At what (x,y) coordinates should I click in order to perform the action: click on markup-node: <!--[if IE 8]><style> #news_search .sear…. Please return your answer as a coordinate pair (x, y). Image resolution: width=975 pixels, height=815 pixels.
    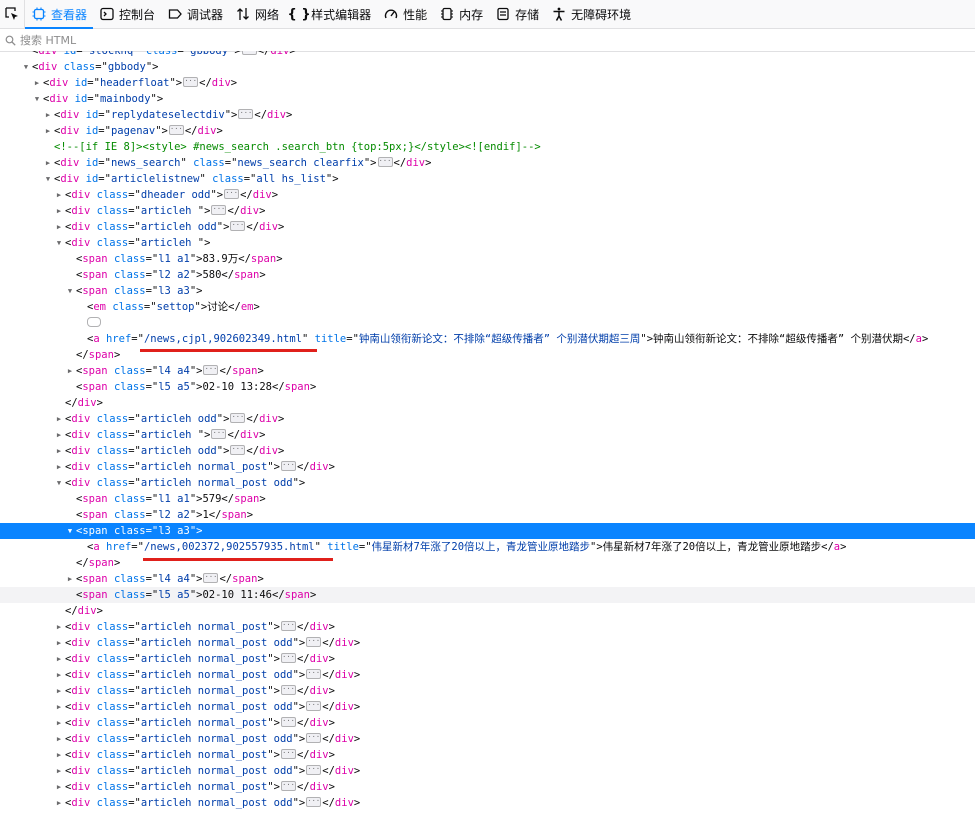
    Looking at the image, I should click on (487, 147).